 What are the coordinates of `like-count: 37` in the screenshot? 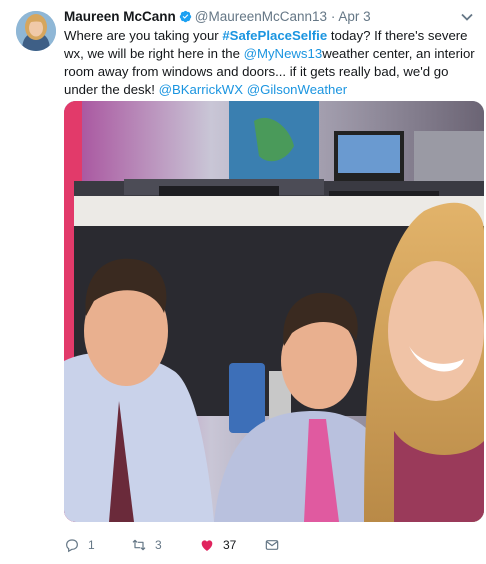 It's located at (230, 545).